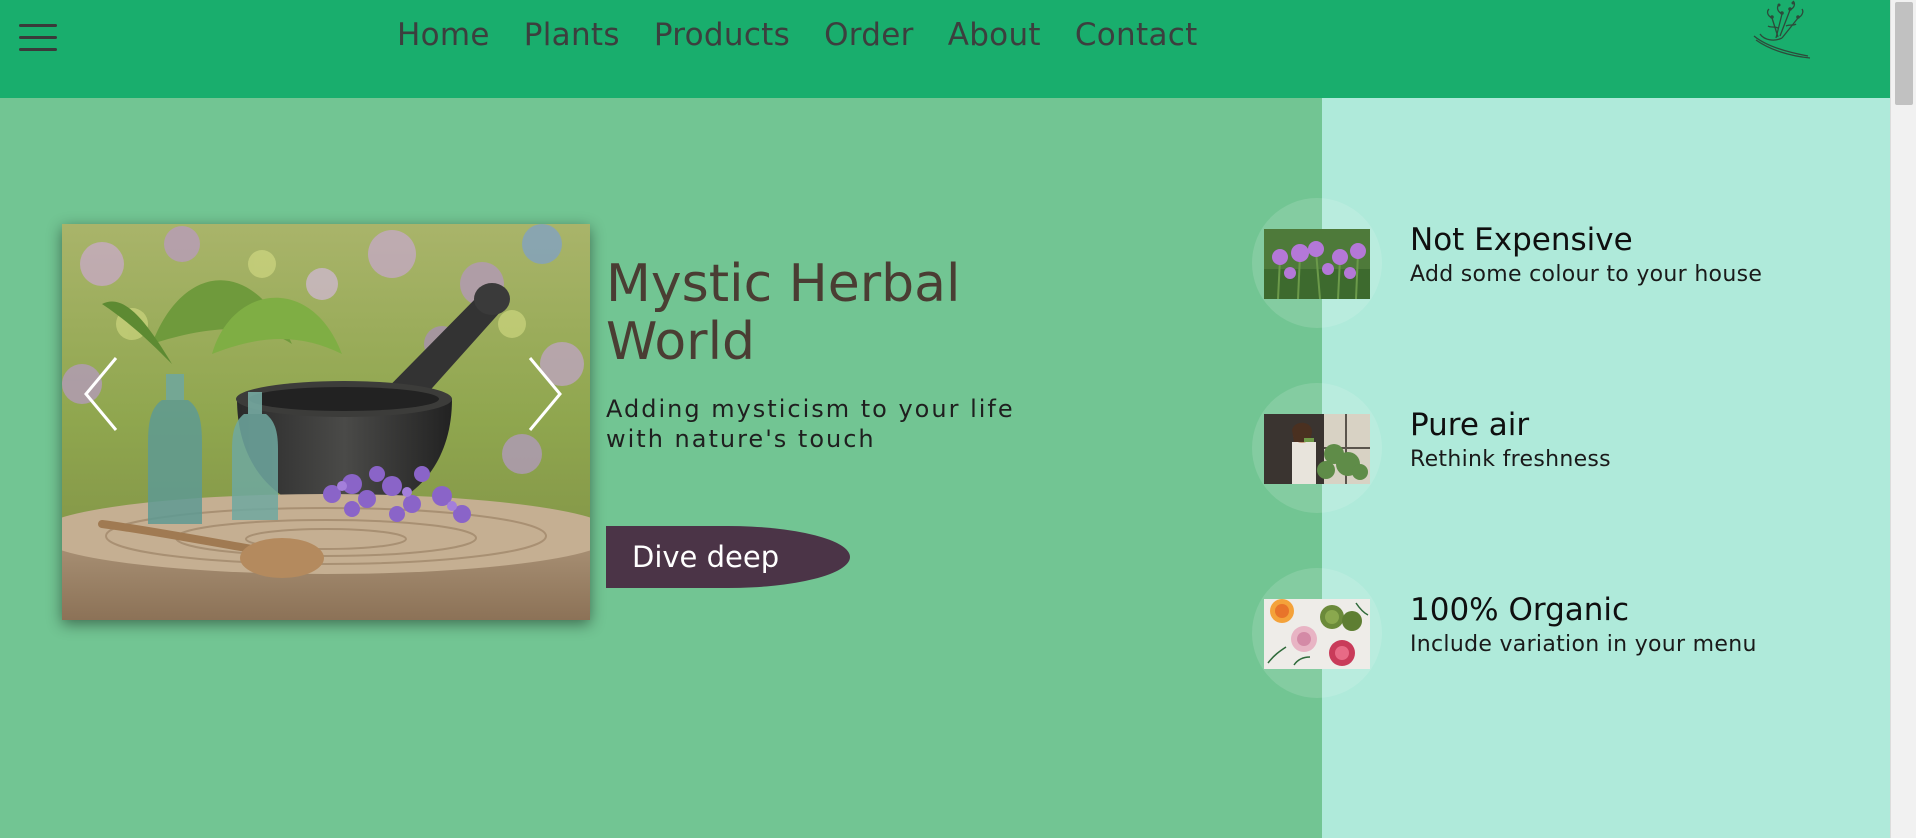 The height and width of the screenshot is (838, 1916). Describe the element at coordinates (100, 394) in the screenshot. I see `chevron-left-icon` at that location.